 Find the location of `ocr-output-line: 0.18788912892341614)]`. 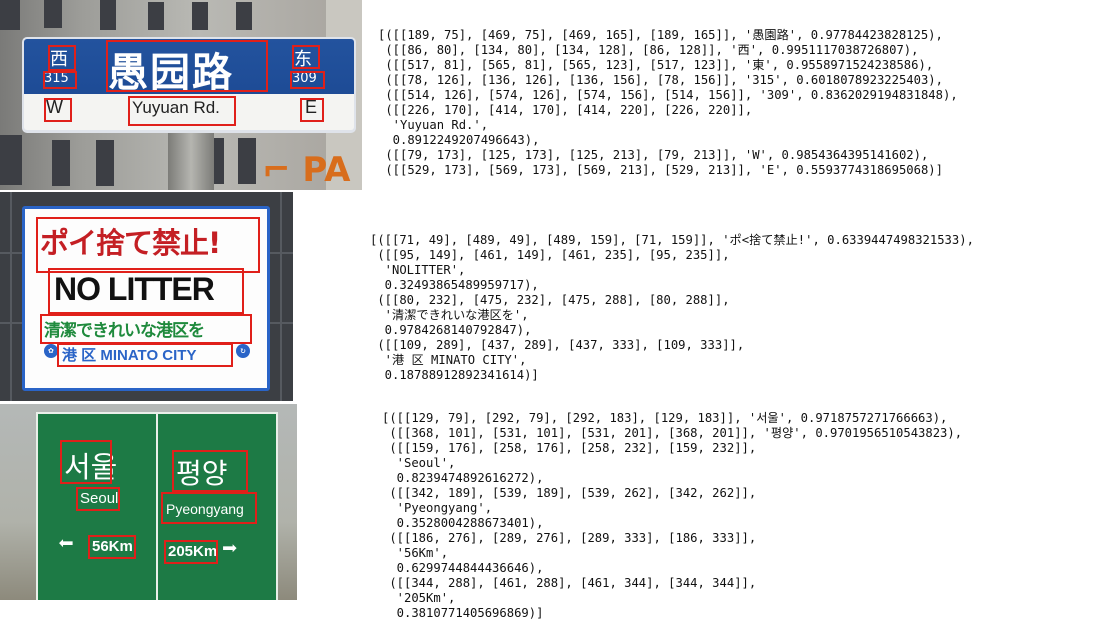

ocr-output-line: 0.18788912892341614)] is located at coordinates (454, 375).